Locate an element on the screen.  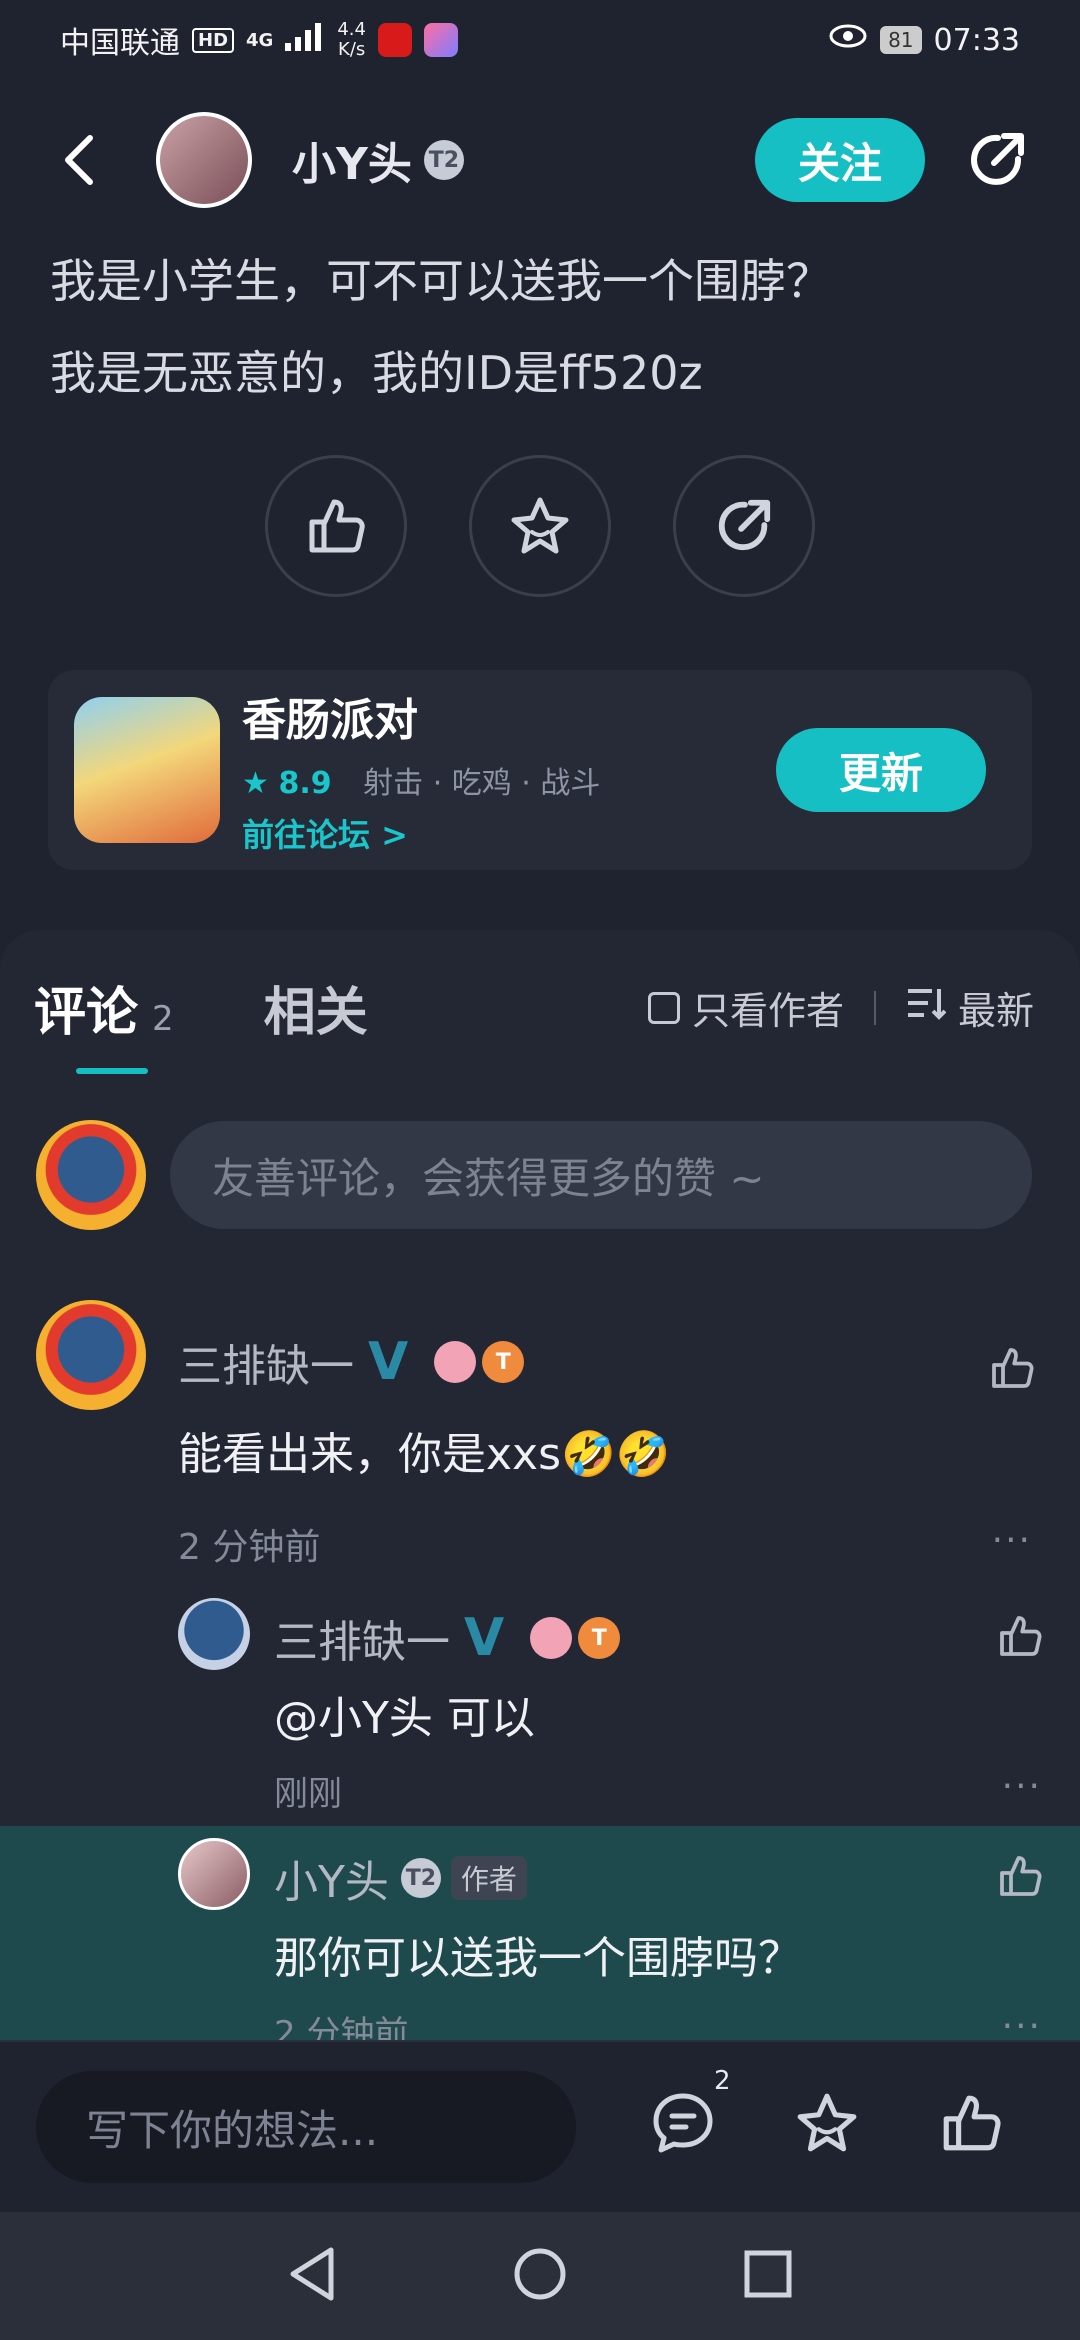
post-actions is located at coordinates (540, 526).